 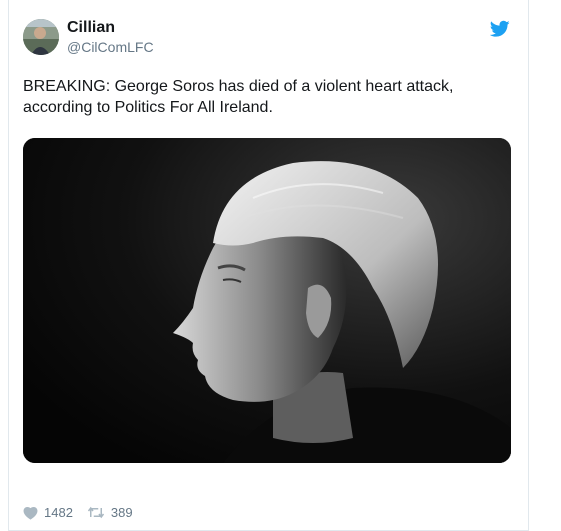 What do you see at coordinates (110, 47) in the screenshot?
I see `handle: @CilComLFC` at bounding box center [110, 47].